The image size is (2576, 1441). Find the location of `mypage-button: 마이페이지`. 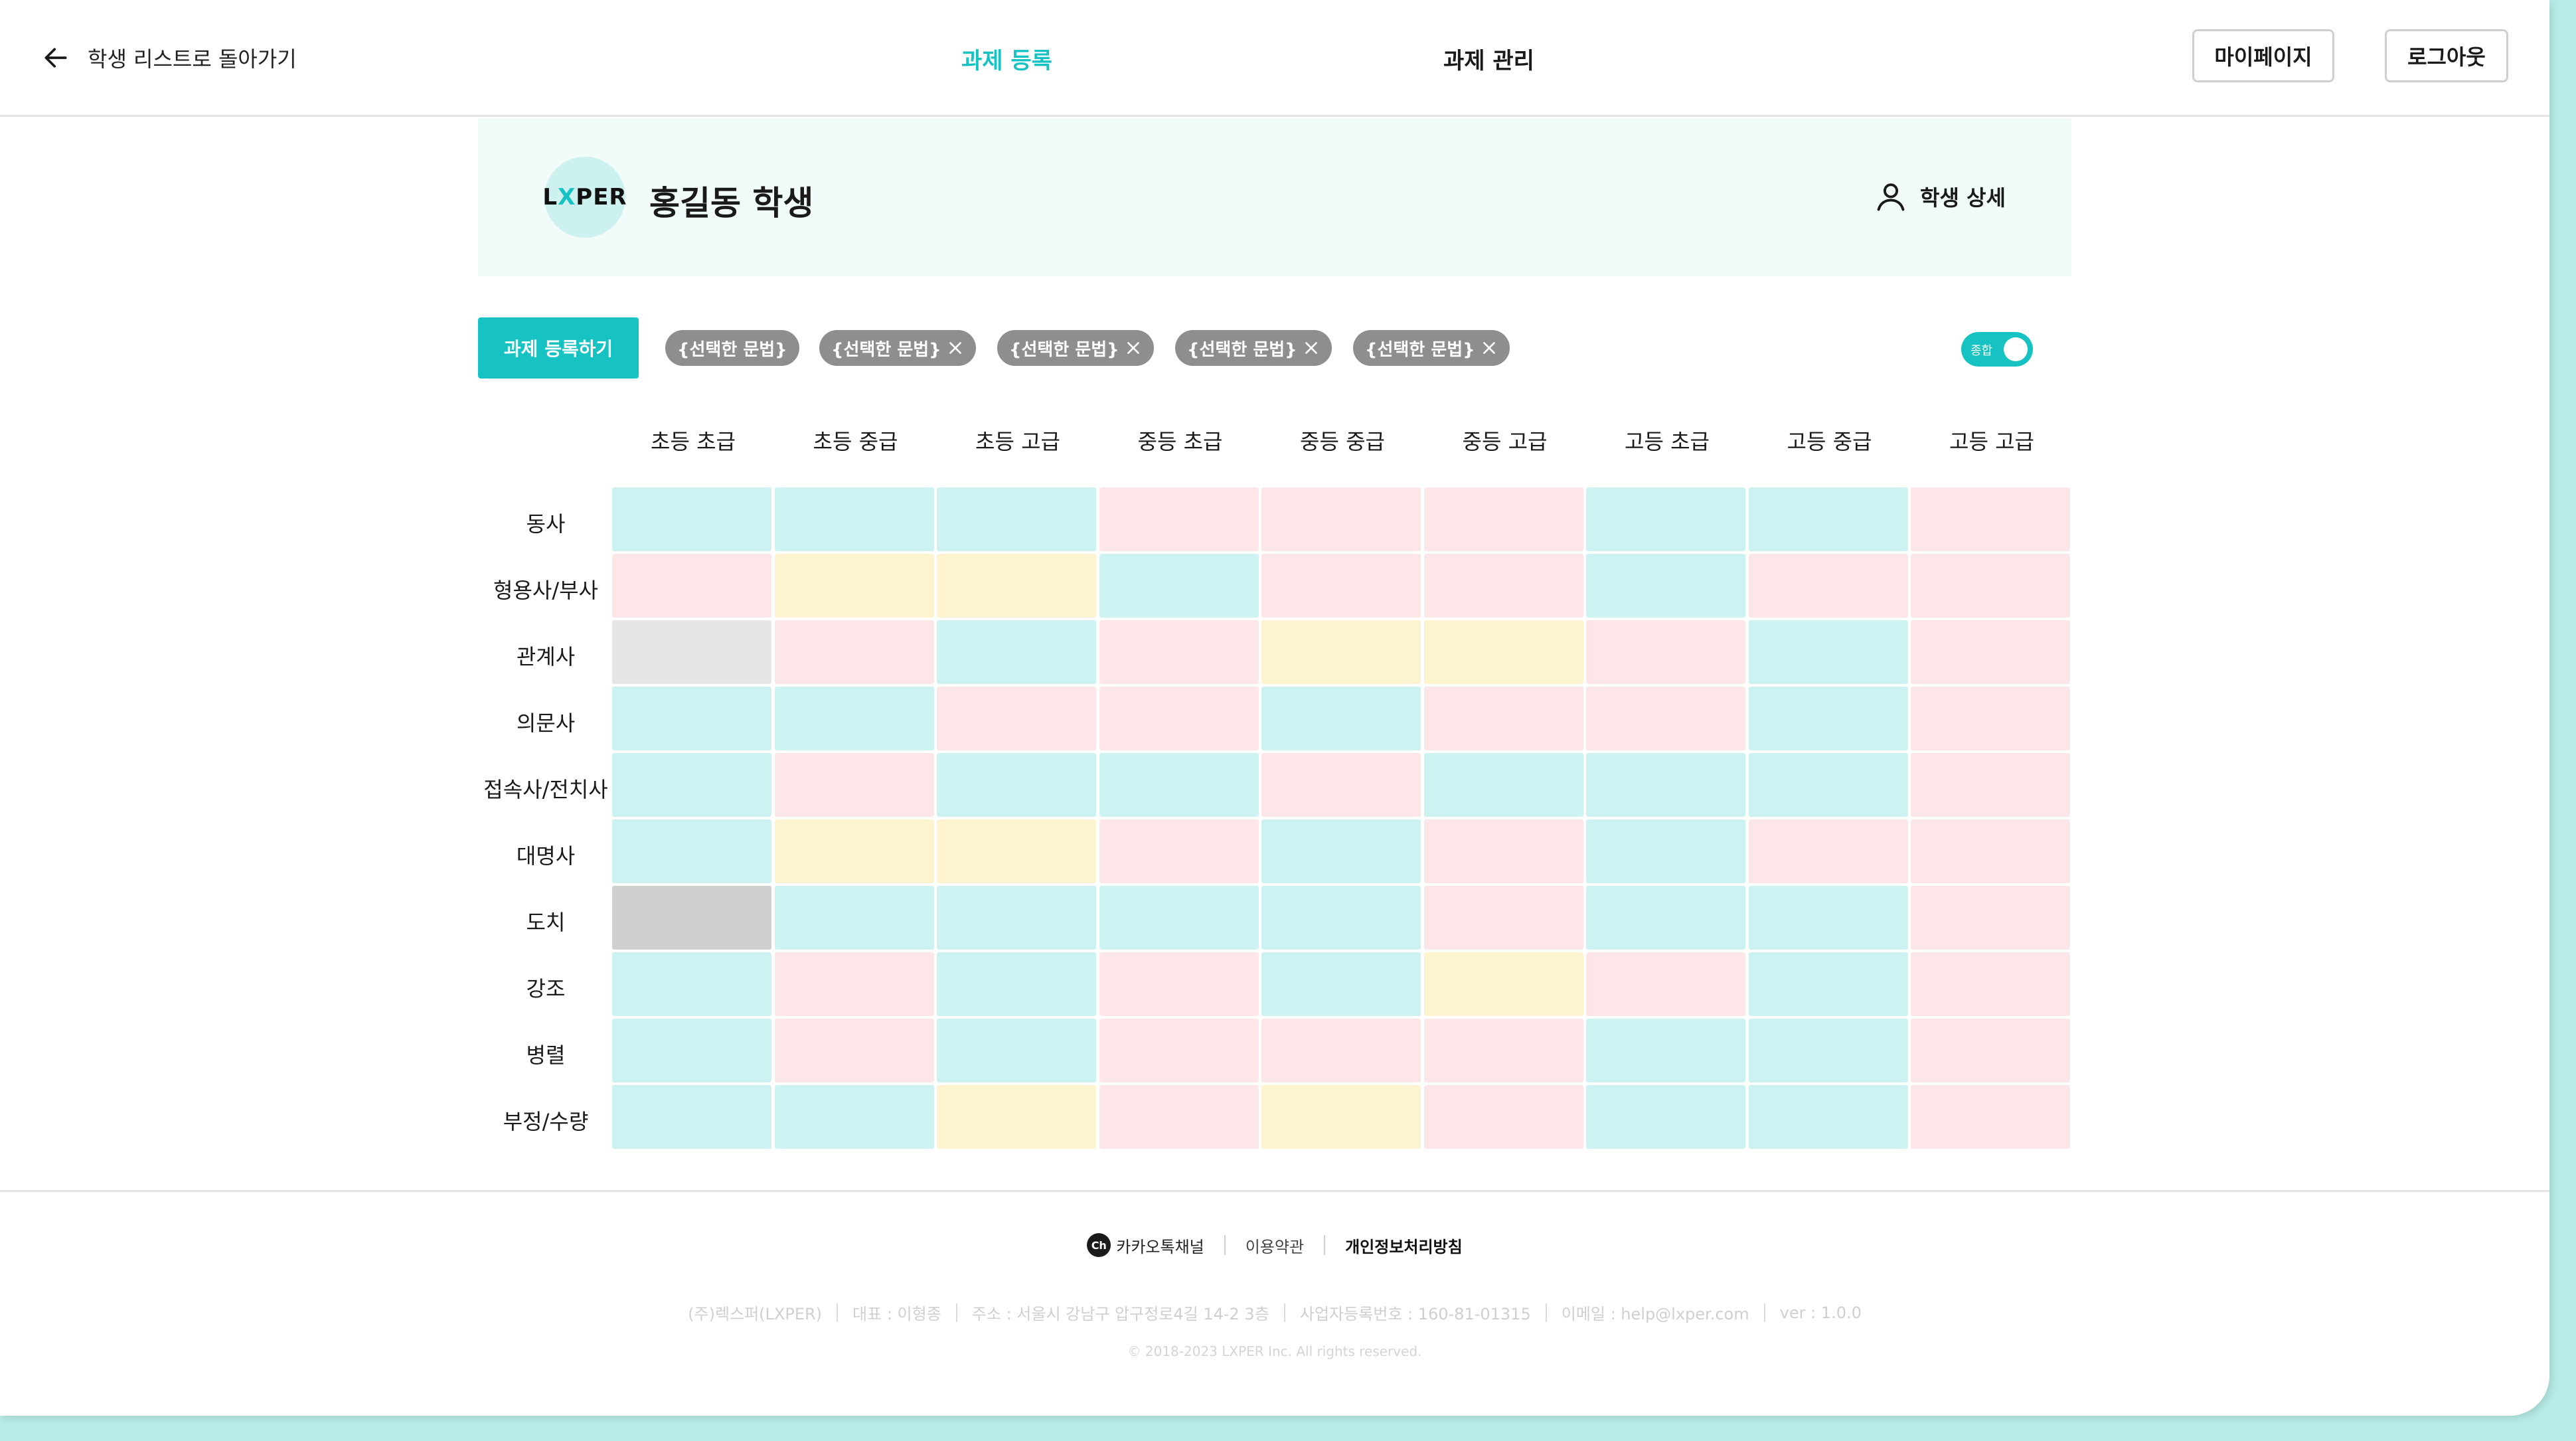

mypage-button: 마이페이지 is located at coordinates (2263, 55).